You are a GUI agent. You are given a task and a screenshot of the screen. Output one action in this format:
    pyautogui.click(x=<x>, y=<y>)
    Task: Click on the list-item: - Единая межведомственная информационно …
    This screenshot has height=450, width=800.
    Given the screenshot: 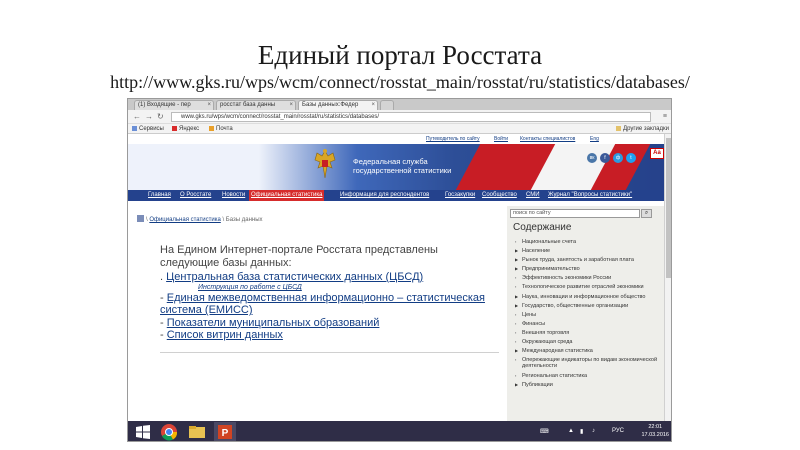 What is the action you would take?
    pyautogui.click(x=332, y=304)
    